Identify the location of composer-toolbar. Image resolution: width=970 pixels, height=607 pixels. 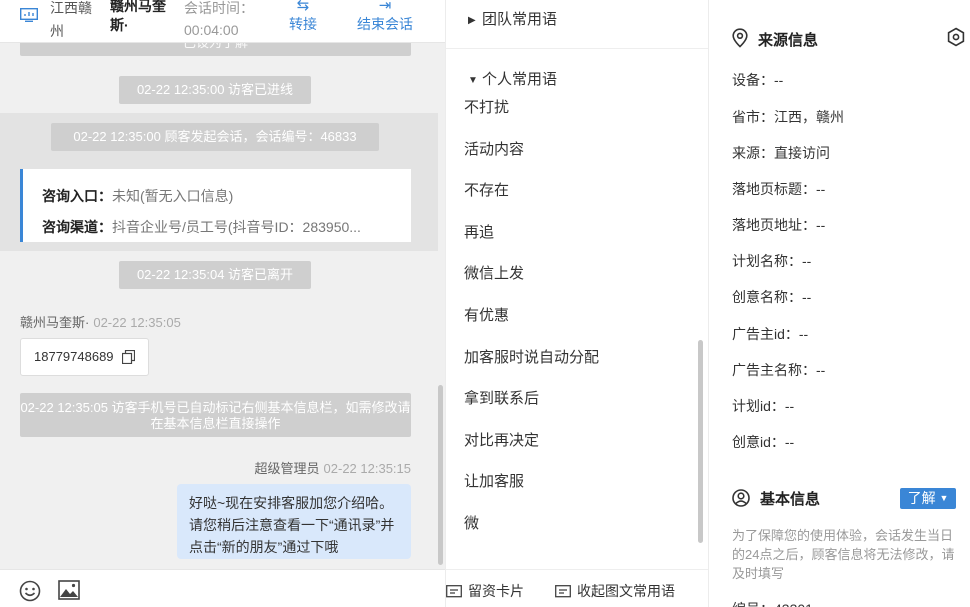
(222, 588).